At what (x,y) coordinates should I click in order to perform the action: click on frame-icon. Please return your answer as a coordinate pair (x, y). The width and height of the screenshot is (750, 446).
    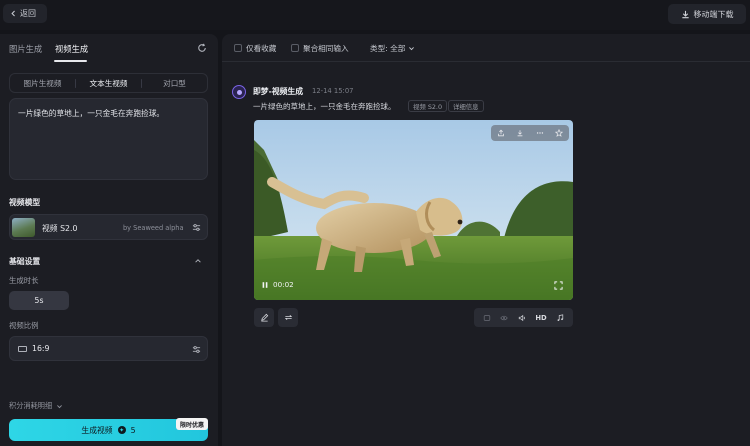
    Looking at the image, I should click on (487, 318).